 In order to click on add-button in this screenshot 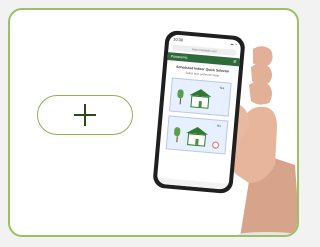, I will do `click(85, 115)`.